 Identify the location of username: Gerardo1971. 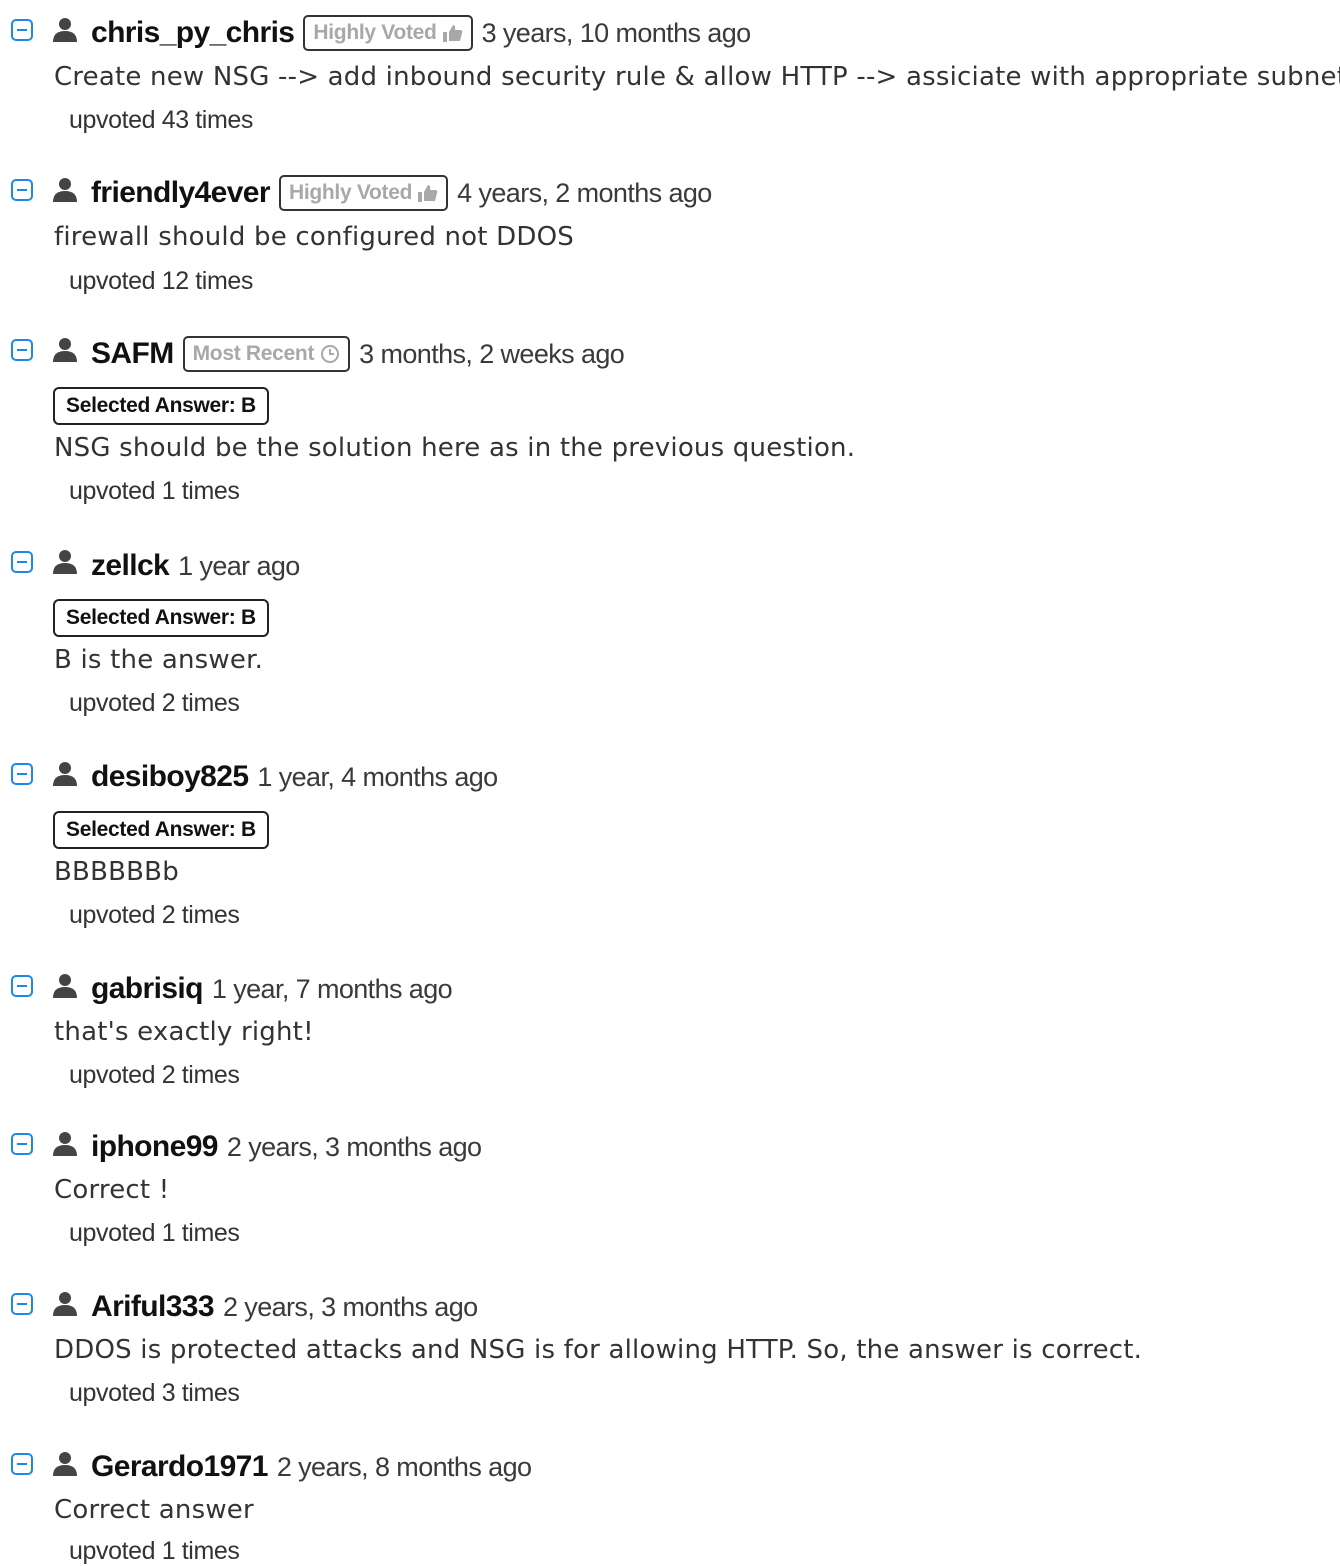
(179, 1467).